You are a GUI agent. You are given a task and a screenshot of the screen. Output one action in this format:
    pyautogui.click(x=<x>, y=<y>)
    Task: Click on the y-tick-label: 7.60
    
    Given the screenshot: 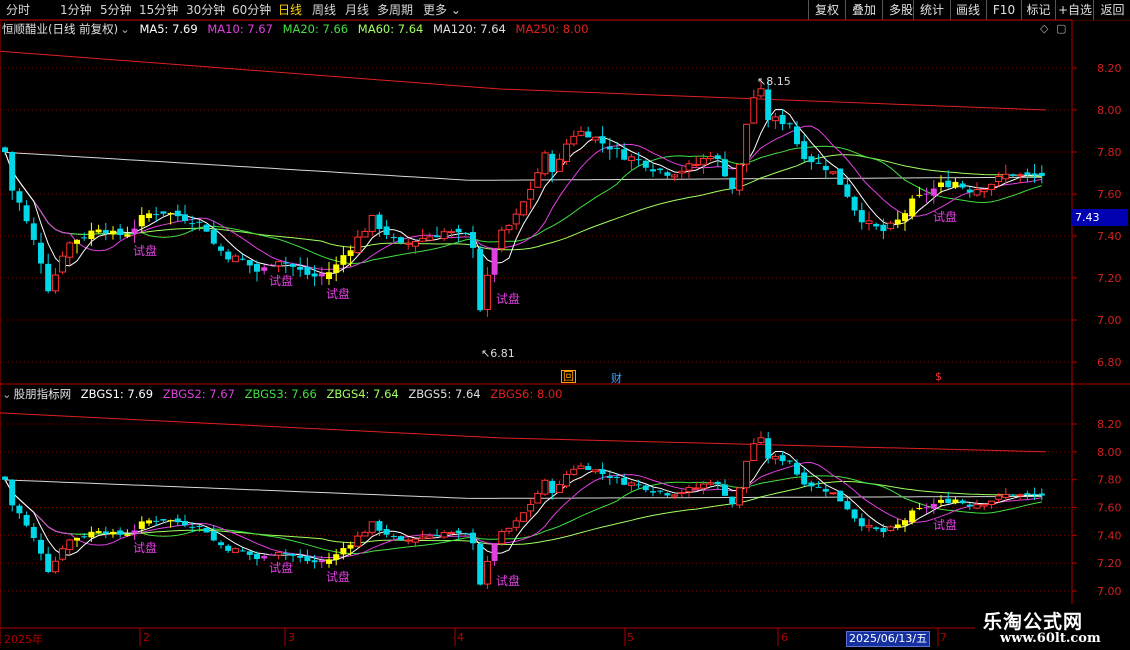 What is the action you would take?
    pyautogui.click(x=1109, y=508)
    